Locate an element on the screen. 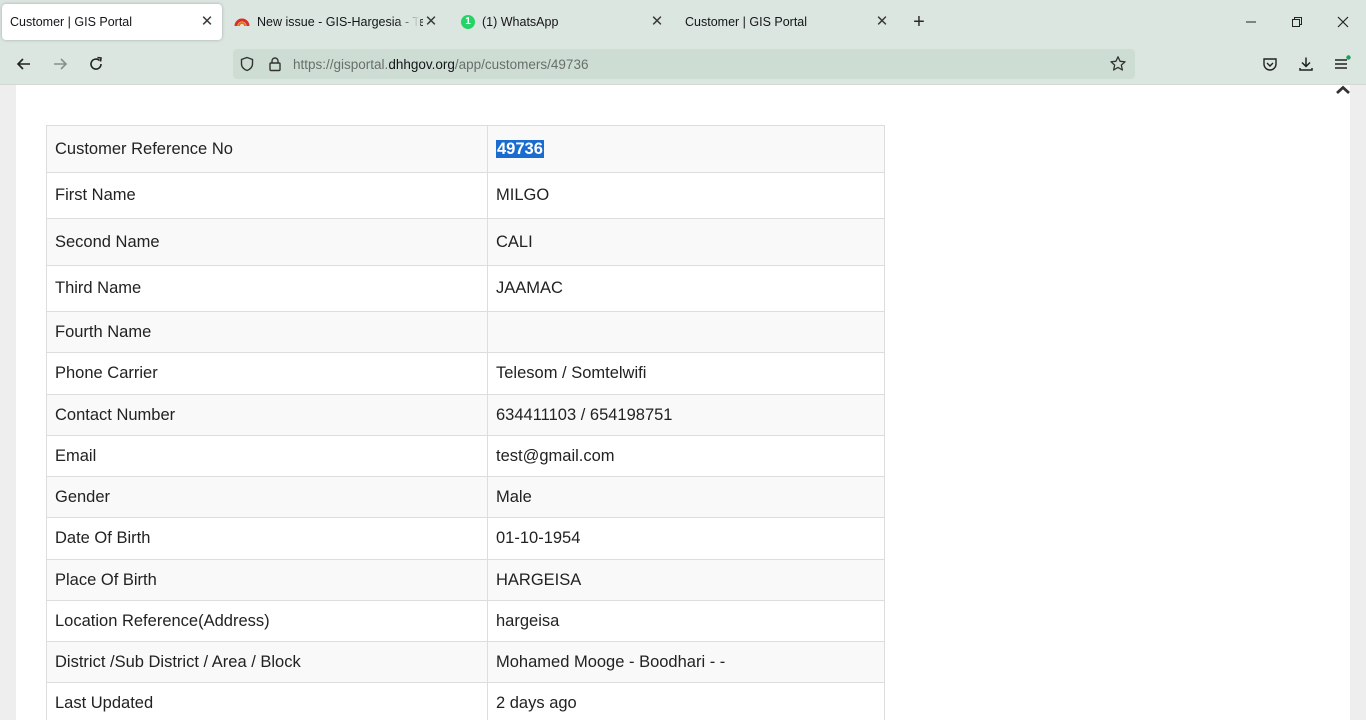 The image size is (1366, 720). table-row: Date Of Birth 01-10-1954 is located at coordinates (465, 538).